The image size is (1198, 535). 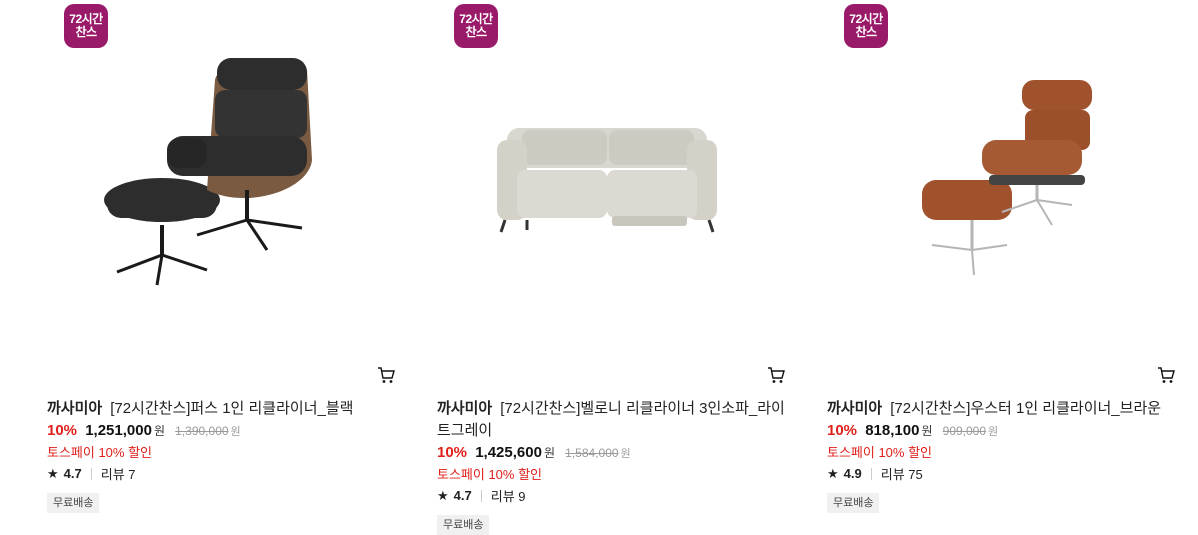 I want to click on product-title: 까사미아 [72시간찬스]벨로니 리클라이너 3인소파_라이트그레이, so click(x=617, y=420).